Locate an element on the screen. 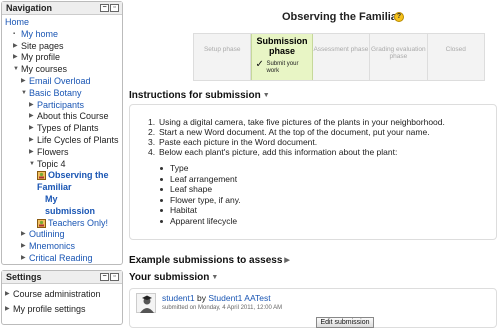  phase-name: Closed is located at coordinates (455, 49).